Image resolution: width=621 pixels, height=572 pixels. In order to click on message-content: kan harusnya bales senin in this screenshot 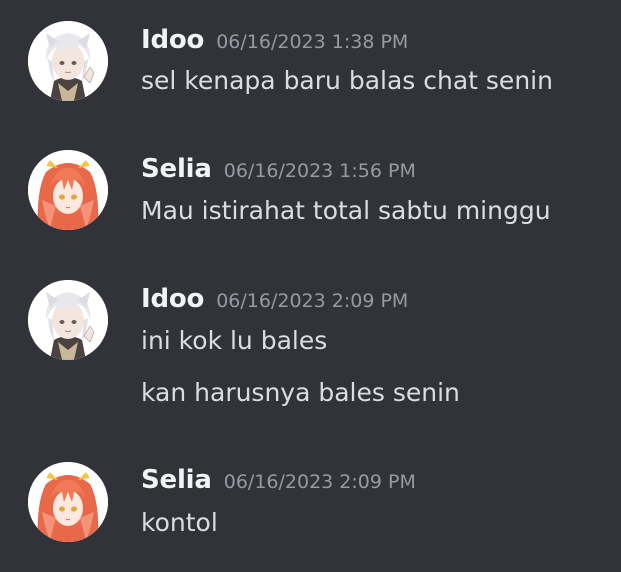, I will do `click(300, 392)`.